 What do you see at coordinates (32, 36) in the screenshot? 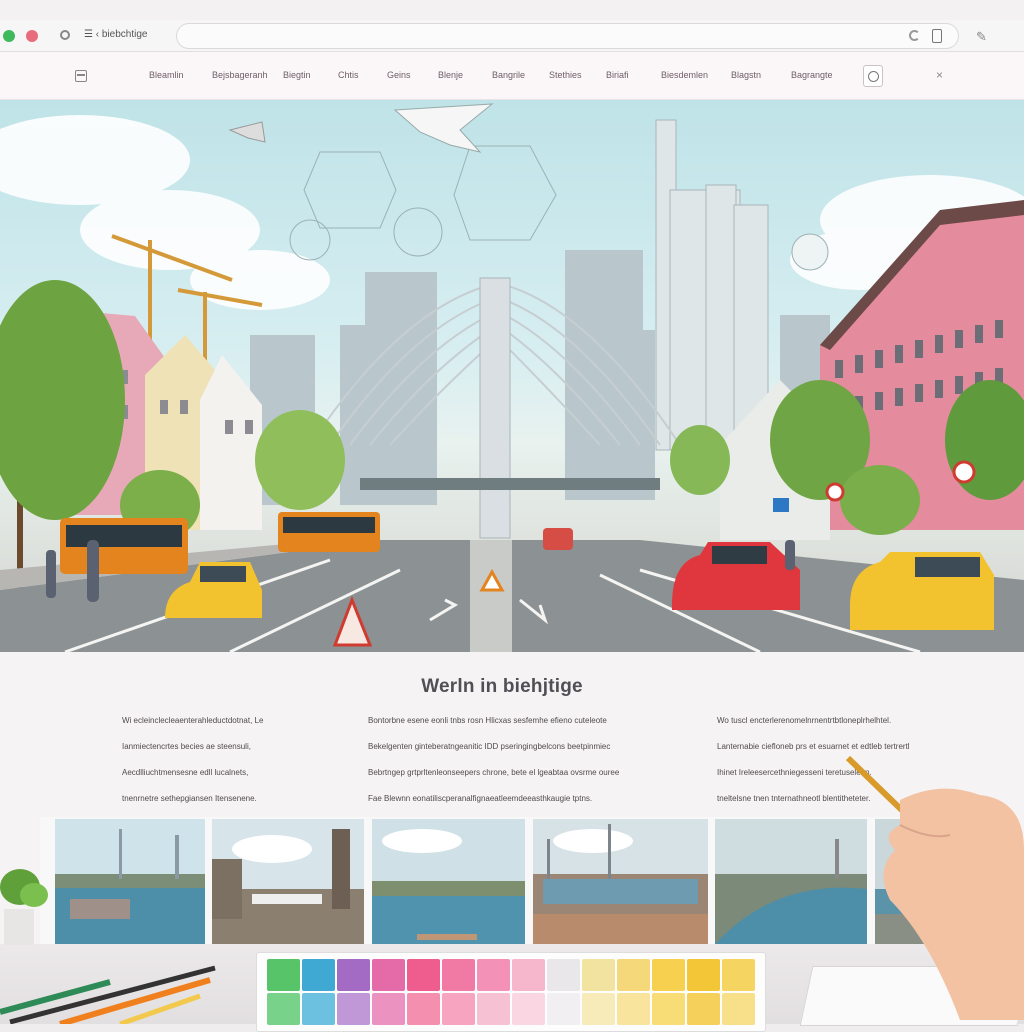
I see `window-close-button` at bounding box center [32, 36].